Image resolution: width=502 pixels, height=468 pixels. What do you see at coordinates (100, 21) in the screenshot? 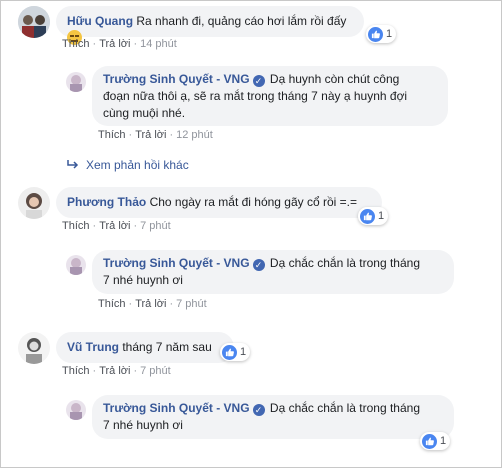
I see `comment-author: Hữu Quang` at bounding box center [100, 21].